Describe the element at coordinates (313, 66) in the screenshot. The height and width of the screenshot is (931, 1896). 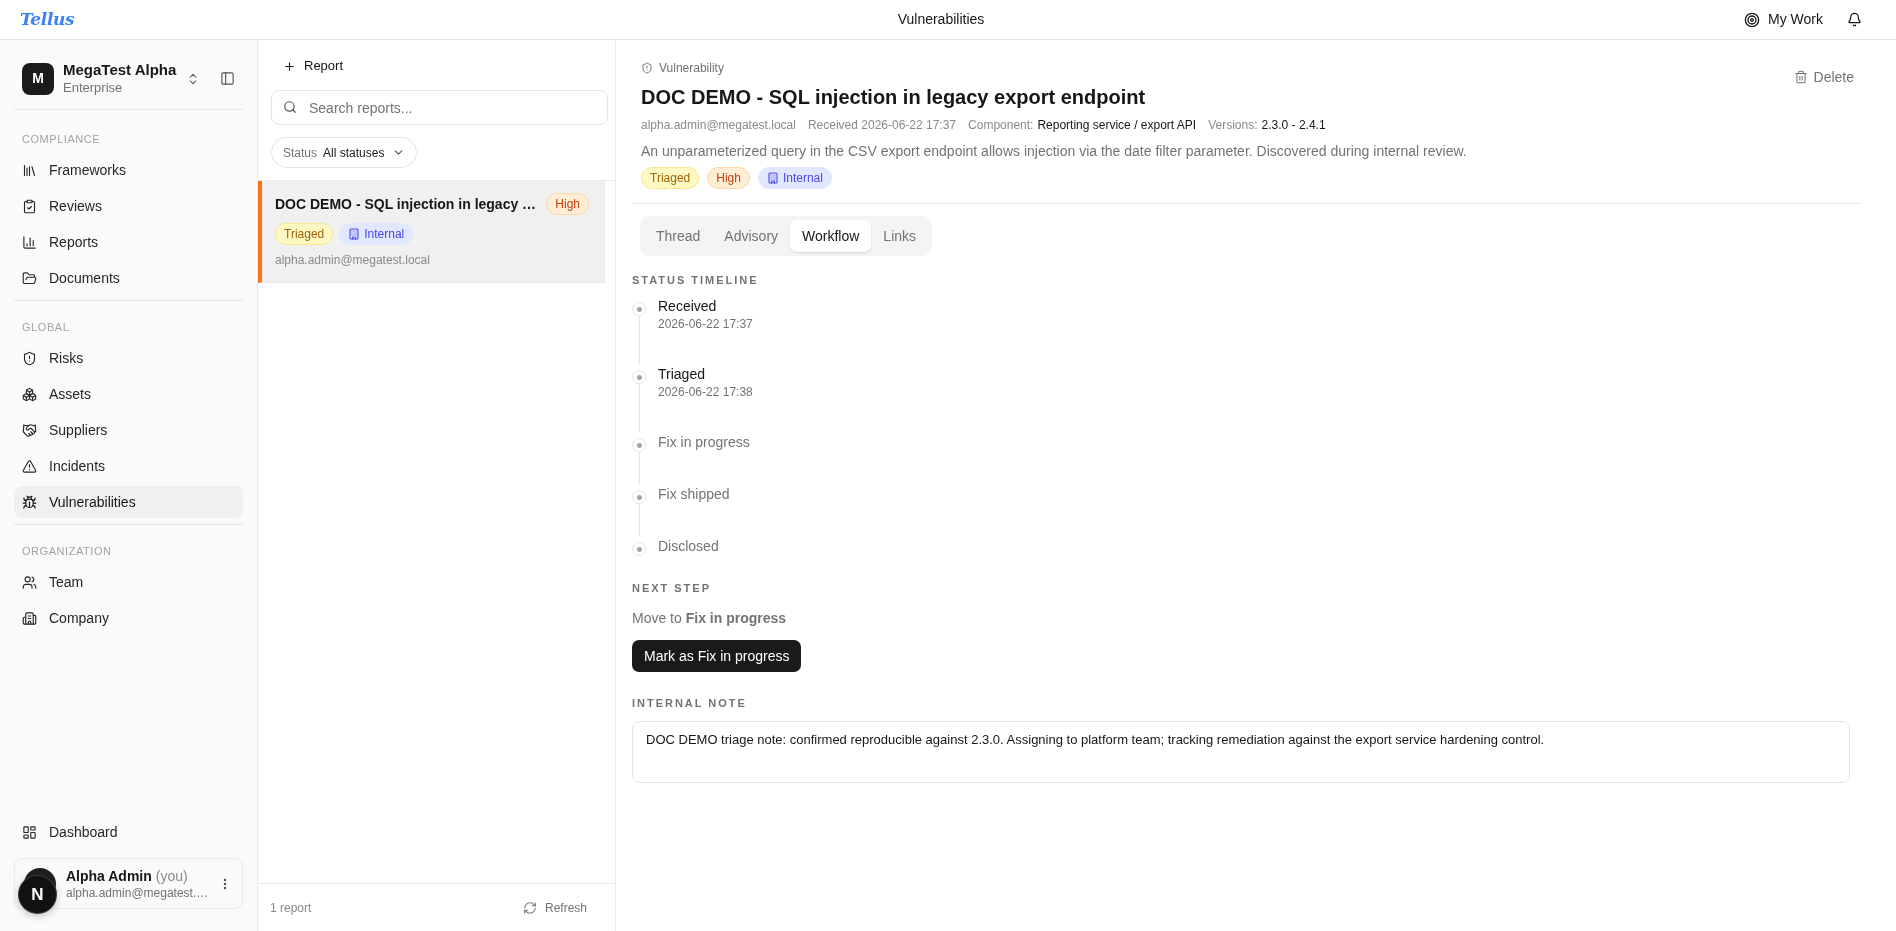
I see `new-report-button: Report` at that location.